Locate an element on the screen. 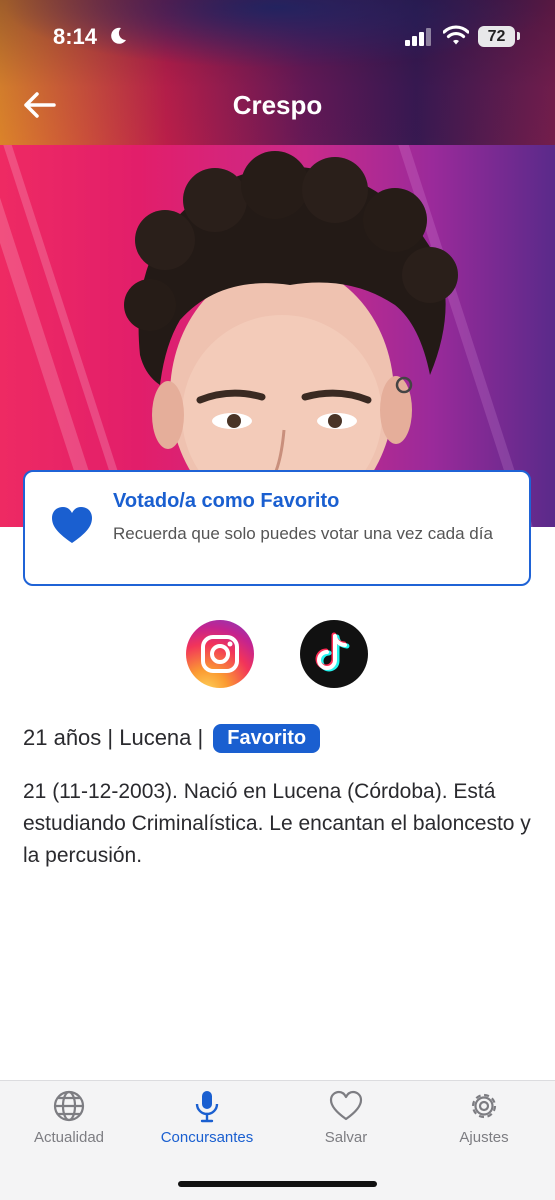 This screenshot has width=555, height=1200. battery-tip is located at coordinates (518, 36).